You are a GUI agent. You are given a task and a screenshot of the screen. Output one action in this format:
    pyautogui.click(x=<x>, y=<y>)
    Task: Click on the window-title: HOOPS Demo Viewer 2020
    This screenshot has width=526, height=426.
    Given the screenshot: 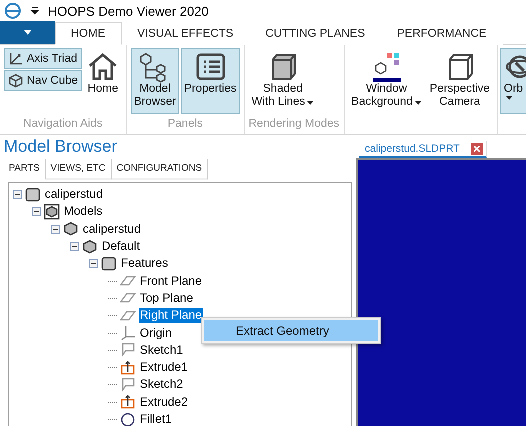 What is the action you would take?
    pyautogui.click(x=128, y=11)
    